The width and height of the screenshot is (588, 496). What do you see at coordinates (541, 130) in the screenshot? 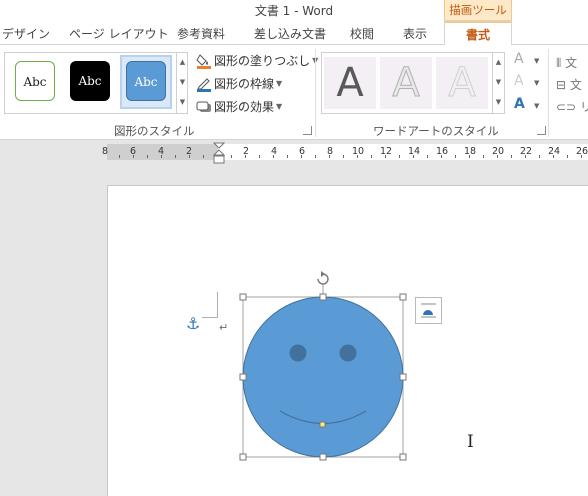
I see `wordart-dialog-launcher-icon` at bounding box center [541, 130].